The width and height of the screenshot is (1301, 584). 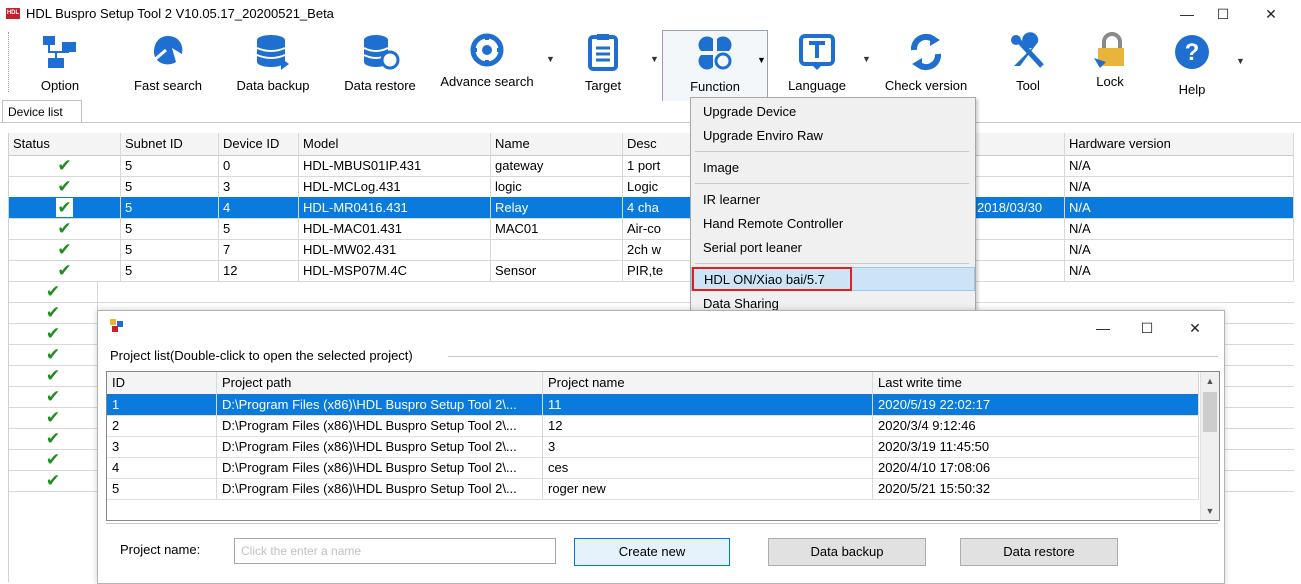 I want to click on project-row-partial, so click(x=653, y=509).